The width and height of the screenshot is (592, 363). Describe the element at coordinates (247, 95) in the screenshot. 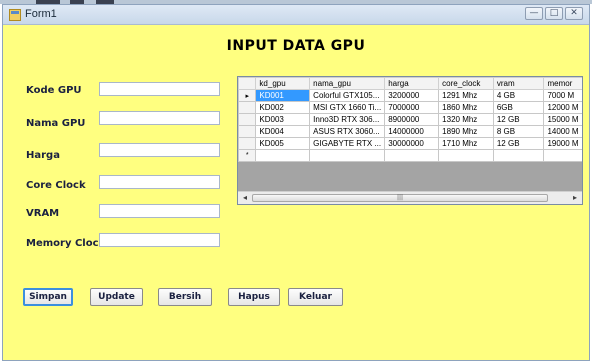

I see `current-row-marker: ▸` at that location.